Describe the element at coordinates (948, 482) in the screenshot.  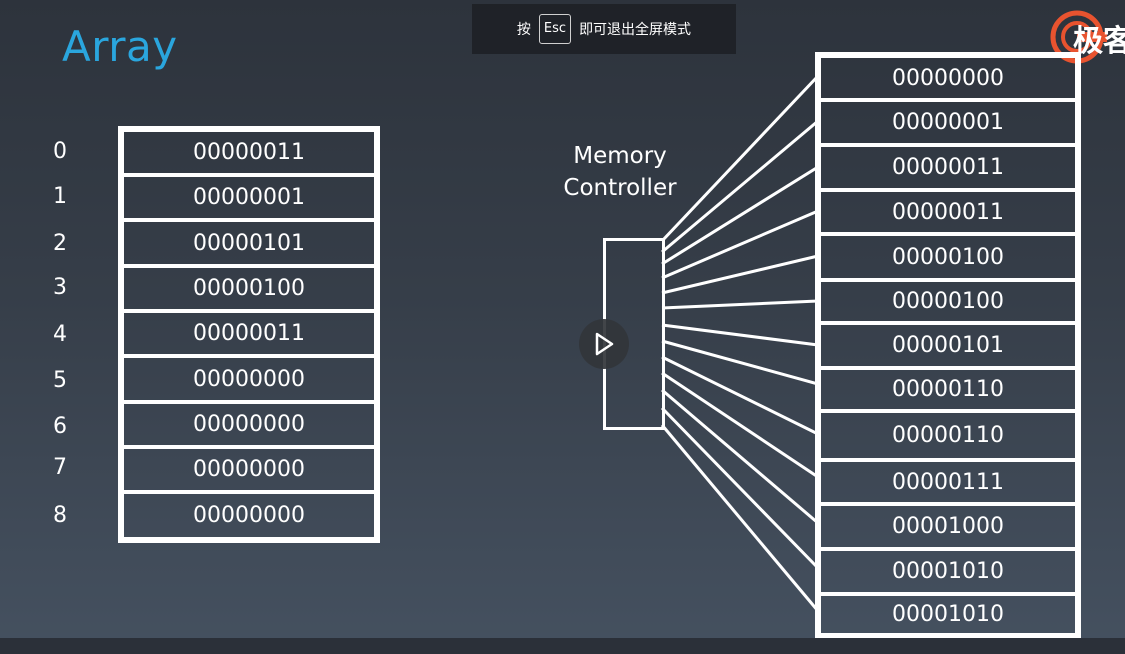
I see `memory-cell: 00000111` at that location.